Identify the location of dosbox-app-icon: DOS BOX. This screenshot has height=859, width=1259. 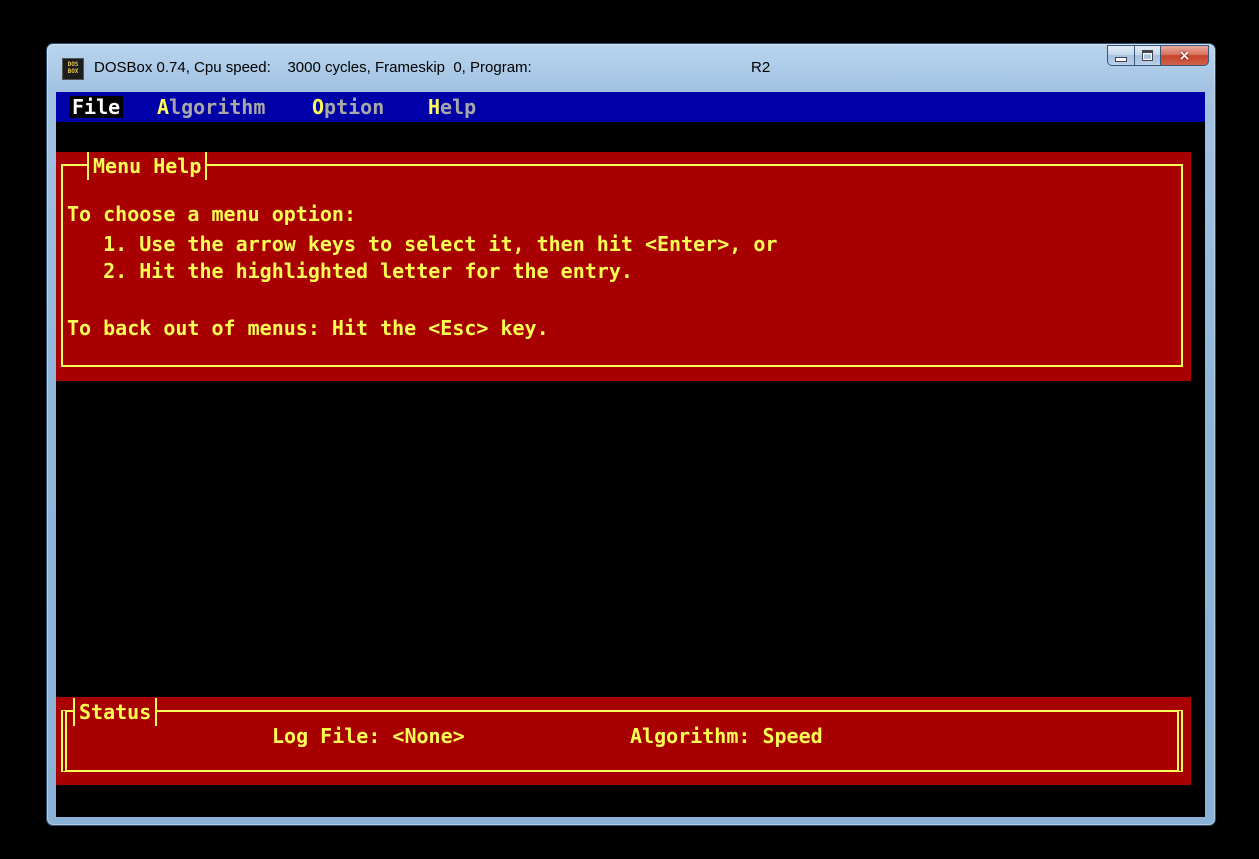
(73, 69).